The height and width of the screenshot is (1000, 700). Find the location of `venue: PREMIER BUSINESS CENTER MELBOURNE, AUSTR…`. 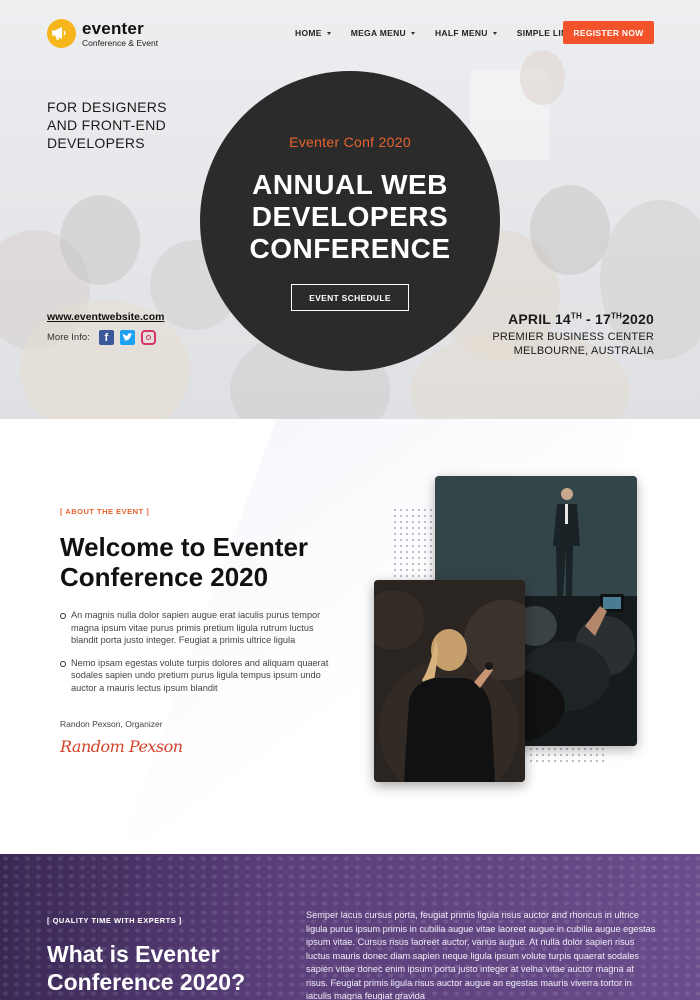

venue: PREMIER BUSINESS CENTER MELBOURNE, AUSTR… is located at coordinates (573, 344).